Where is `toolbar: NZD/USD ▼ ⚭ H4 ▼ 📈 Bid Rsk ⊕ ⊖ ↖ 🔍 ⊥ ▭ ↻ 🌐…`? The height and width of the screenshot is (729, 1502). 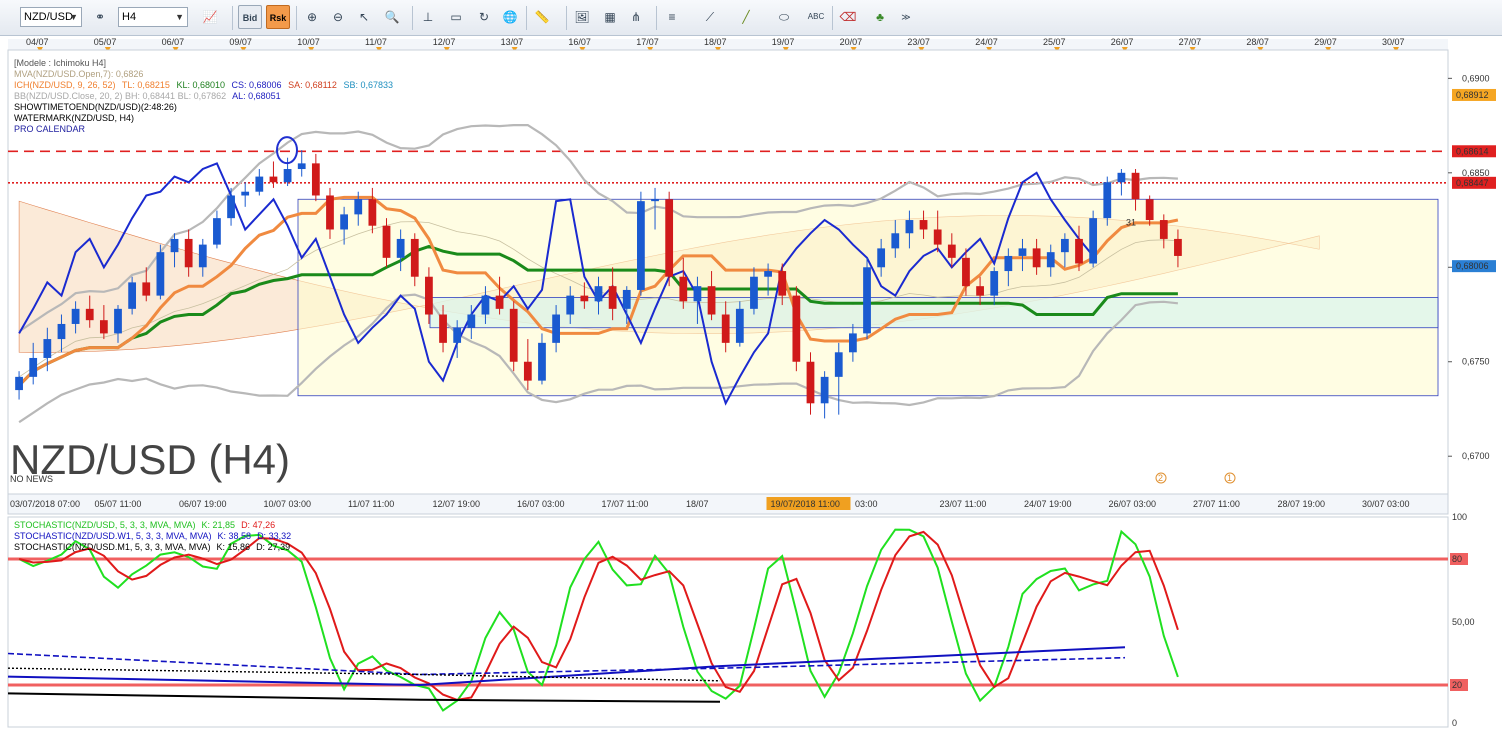 toolbar: NZD/USD ▼ ⚭ H4 ▼ 📈 Bid Rsk ⊕ ⊖ ↖ 🔍 ⊥ ▭ ↻ 🌐… is located at coordinates (751, 18).